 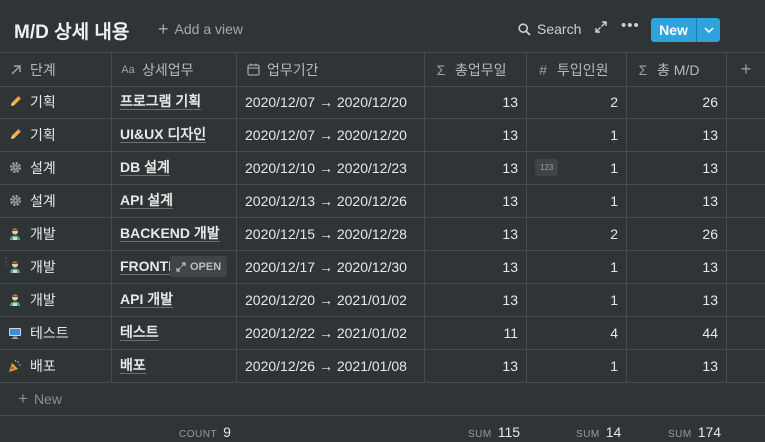 I want to click on stage-cell: 배포, so click(x=56, y=365).